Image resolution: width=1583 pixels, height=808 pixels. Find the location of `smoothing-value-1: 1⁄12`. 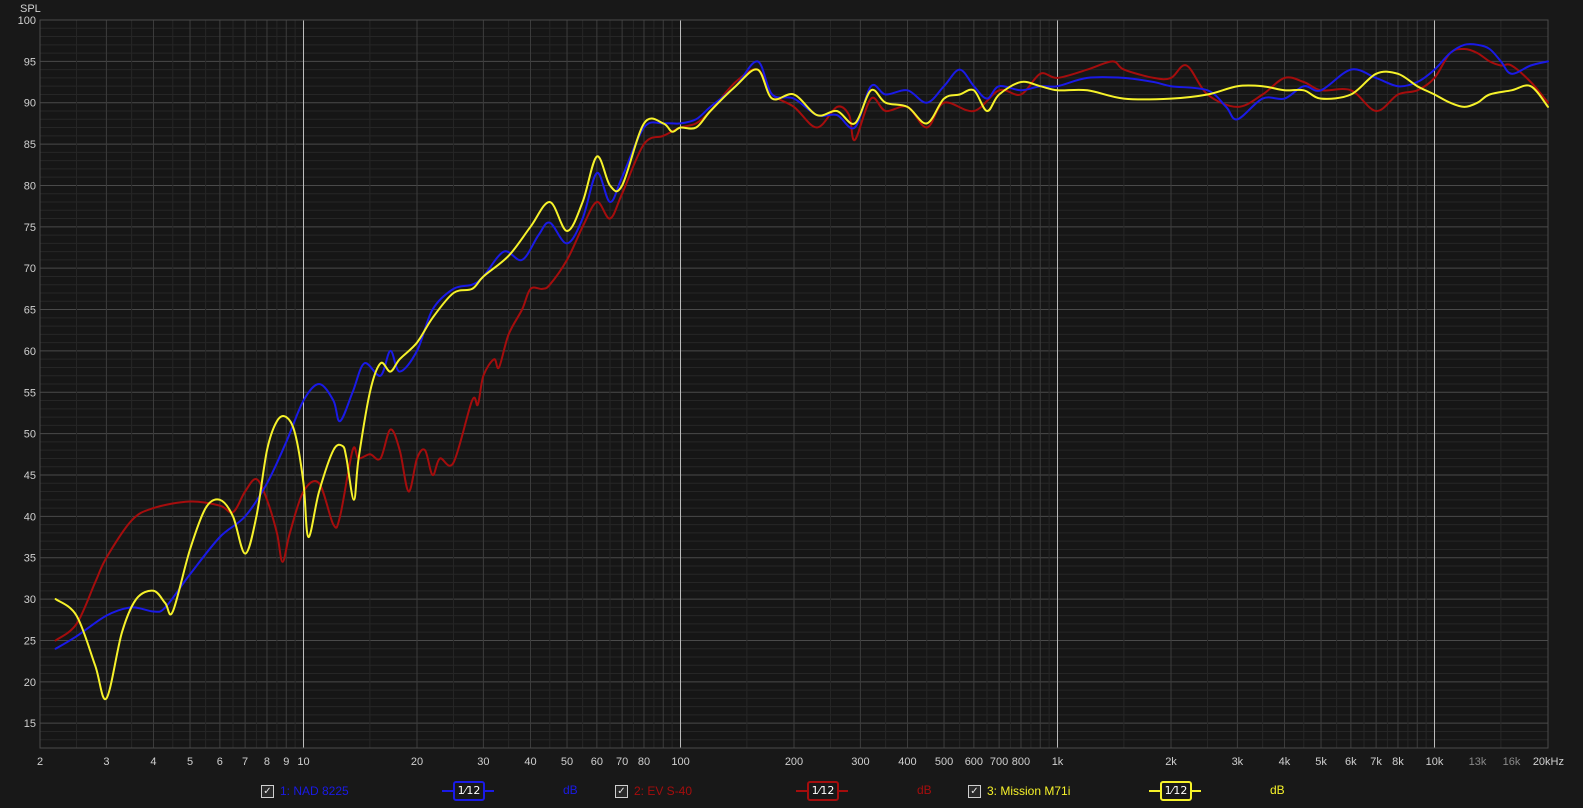

smoothing-value-1: 1⁄12 is located at coordinates (469, 791).